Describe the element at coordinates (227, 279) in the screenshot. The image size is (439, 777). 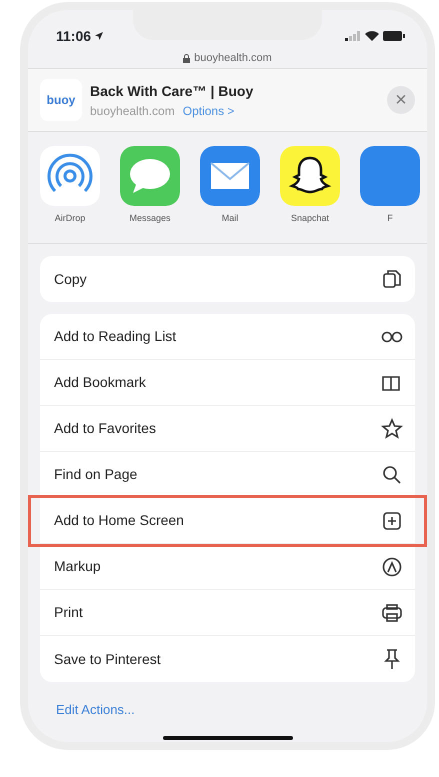
I see `action-row: Copy` at that location.